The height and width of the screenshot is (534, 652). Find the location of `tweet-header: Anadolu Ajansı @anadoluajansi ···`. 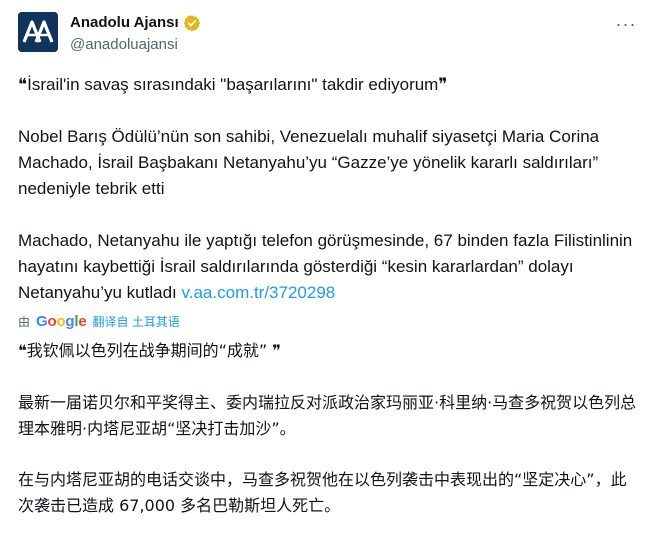

tweet-header: Anadolu Ajansı @anadoluajansi ··· is located at coordinates (329, 34).